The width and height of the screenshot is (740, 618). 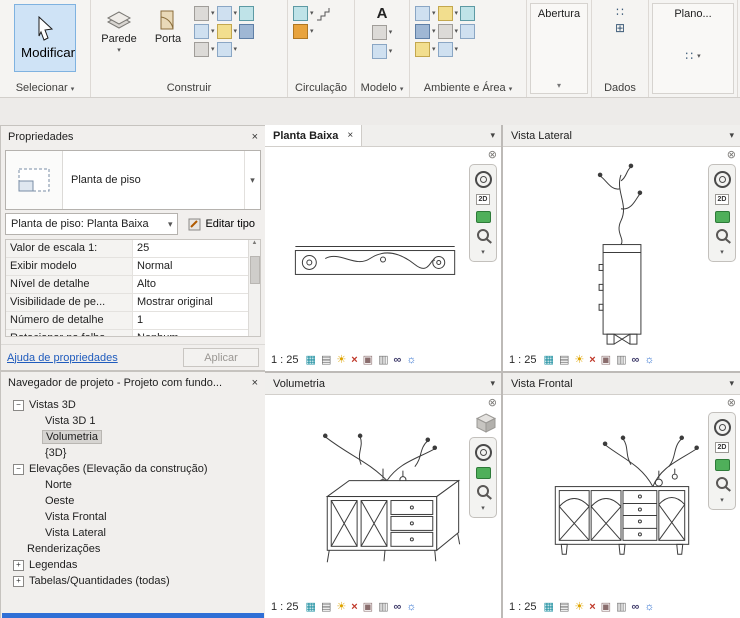 What do you see at coordinates (445, 49) in the screenshot?
I see `room-tag-icon` at bounding box center [445, 49].